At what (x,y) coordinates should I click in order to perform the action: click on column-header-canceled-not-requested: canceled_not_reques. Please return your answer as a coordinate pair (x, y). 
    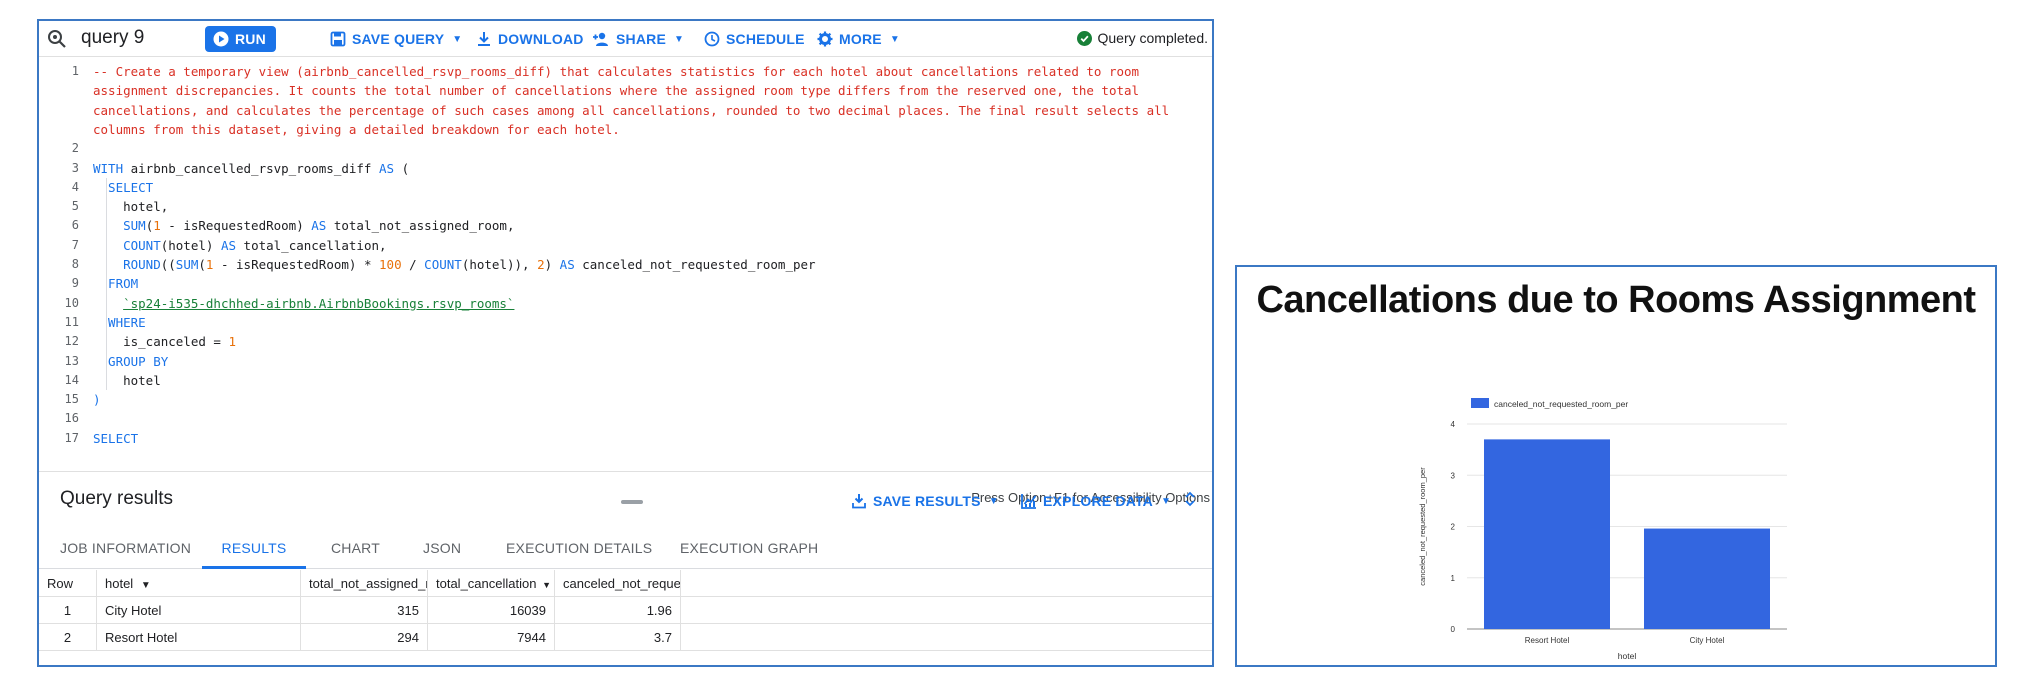
    Looking at the image, I should click on (618, 583).